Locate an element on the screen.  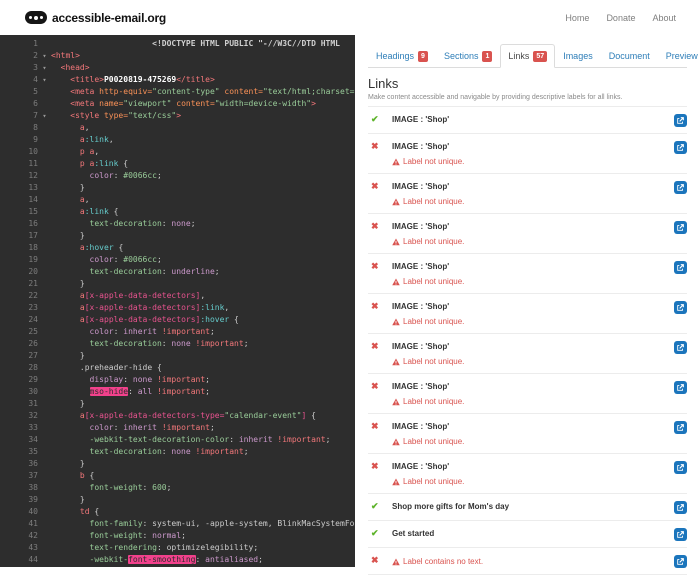
code-line: 20 text-decoration: underline; is located at coordinates (177, 272).